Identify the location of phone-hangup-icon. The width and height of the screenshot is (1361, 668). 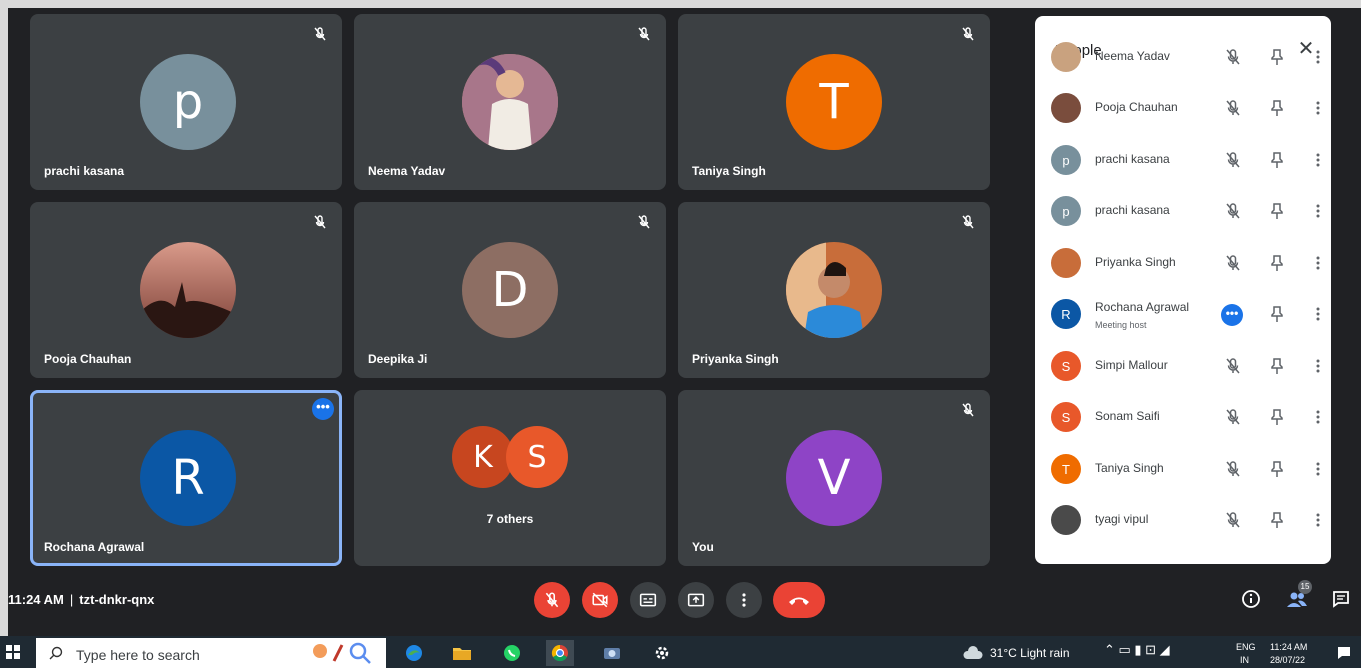
(799, 601).